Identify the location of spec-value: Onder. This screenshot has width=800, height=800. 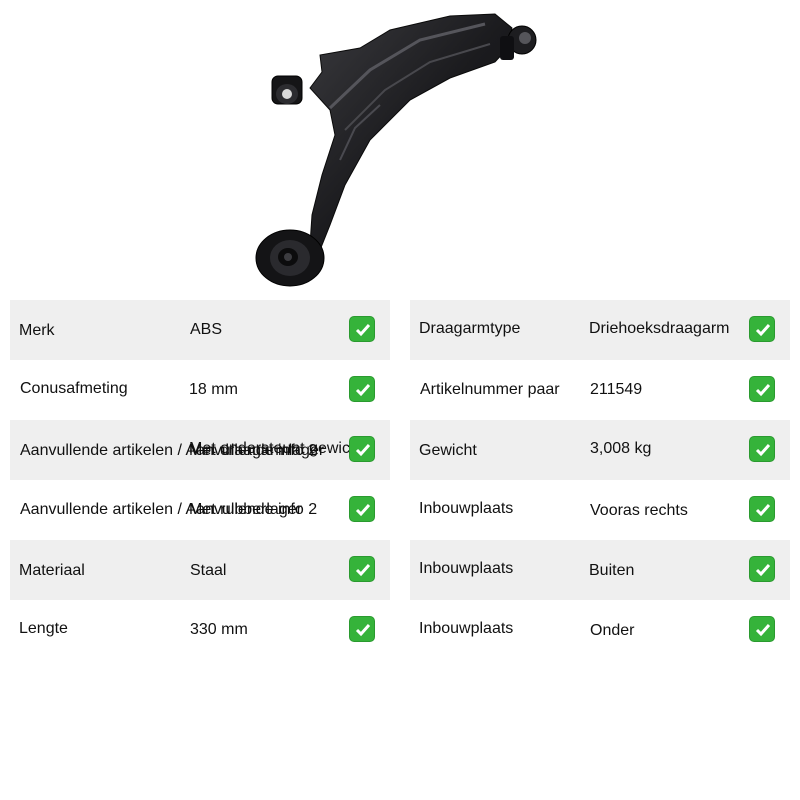
(612, 630).